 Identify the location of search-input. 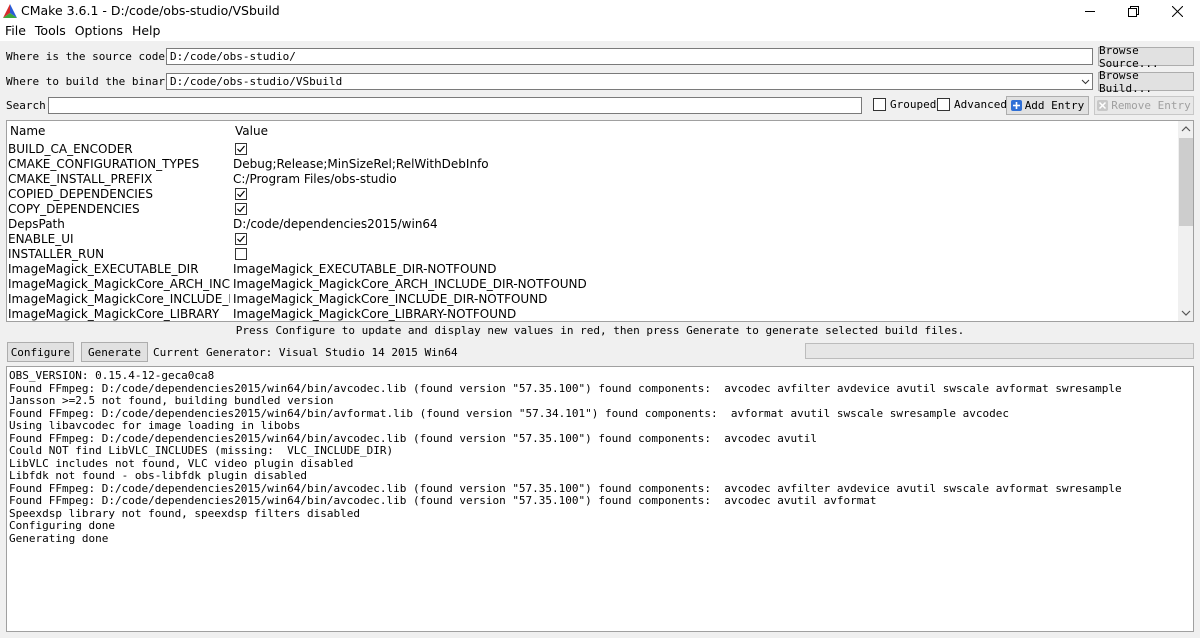
(455, 105).